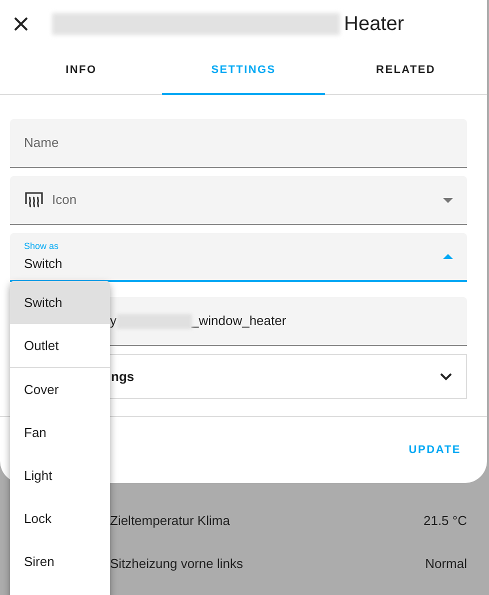 The image size is (489, 595). Describe the element at coordinates (446, 563) in the screenshot. I see `row-value: Normal` at that location.